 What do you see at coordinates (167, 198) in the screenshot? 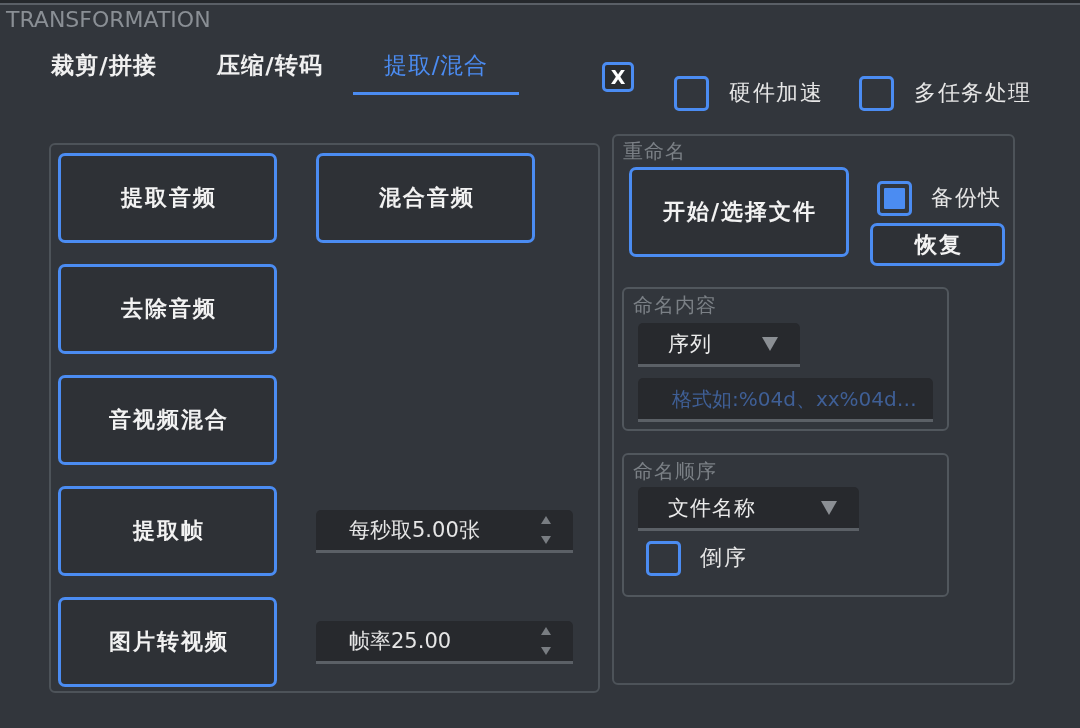
I see `action-button: 提取音频` at bounding box center [167, 198].